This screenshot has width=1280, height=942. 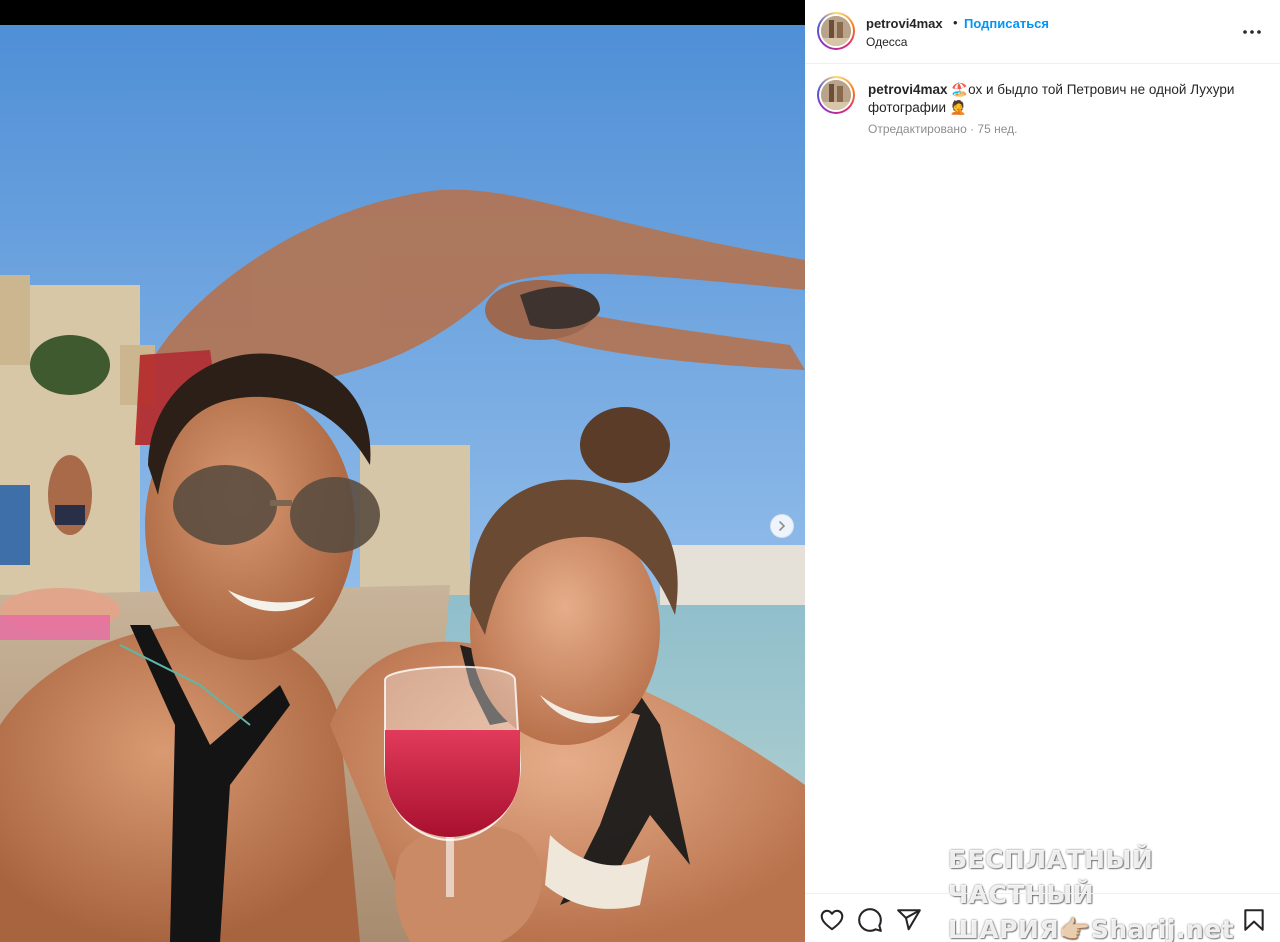 What do you see at coordinates (958, 107) in the screenshot?
I see `caption-emoji-facepalm: 🤦` at bounding box center [958, 107].